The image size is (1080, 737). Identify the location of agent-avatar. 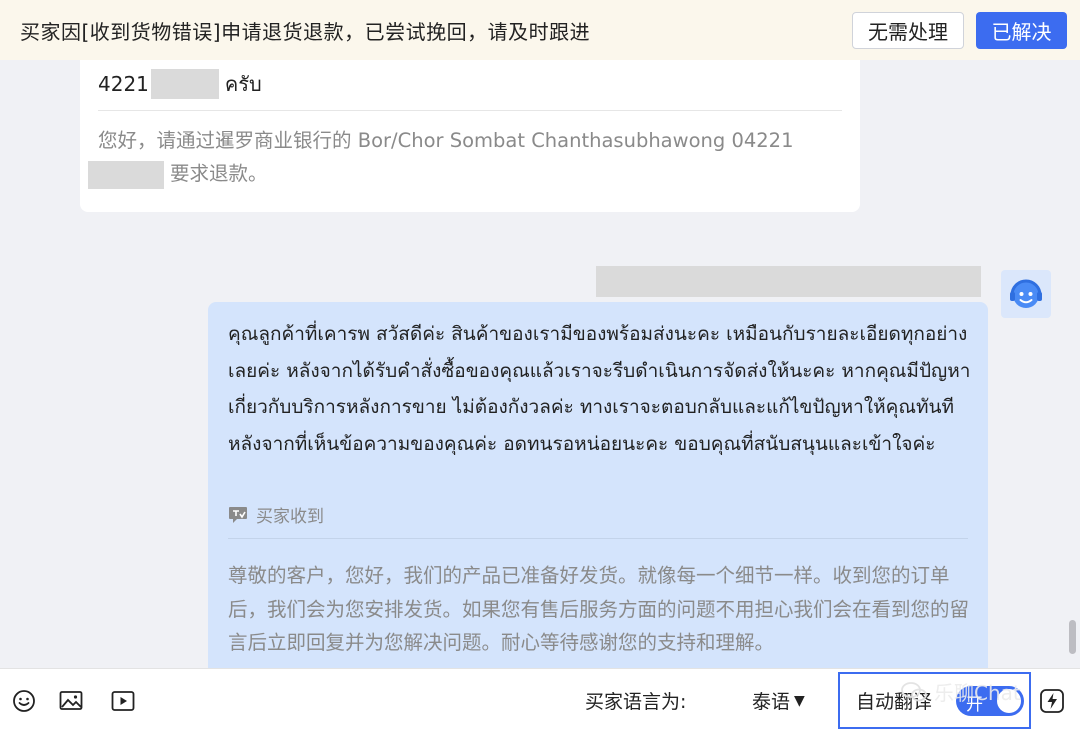
(1026, 294).